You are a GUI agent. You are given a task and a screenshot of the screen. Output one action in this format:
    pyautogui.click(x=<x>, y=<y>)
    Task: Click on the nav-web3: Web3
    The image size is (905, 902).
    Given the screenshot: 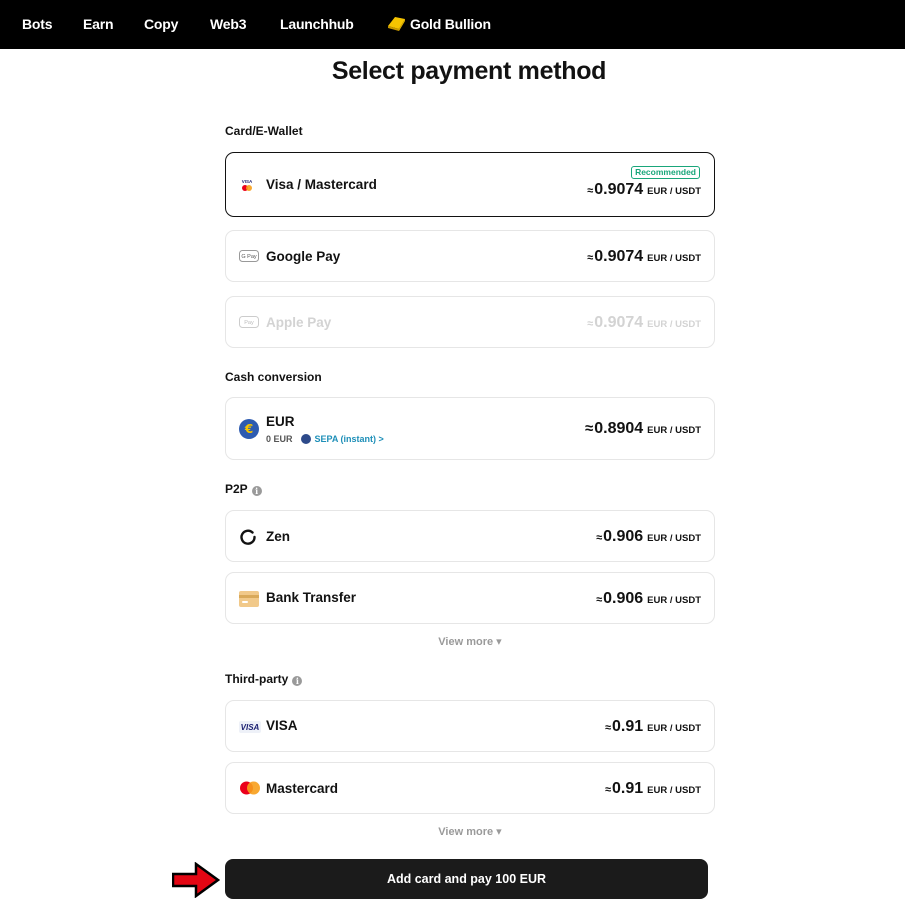 What is the action you would take?
    pyautogui.click(x=228, y=24)
    